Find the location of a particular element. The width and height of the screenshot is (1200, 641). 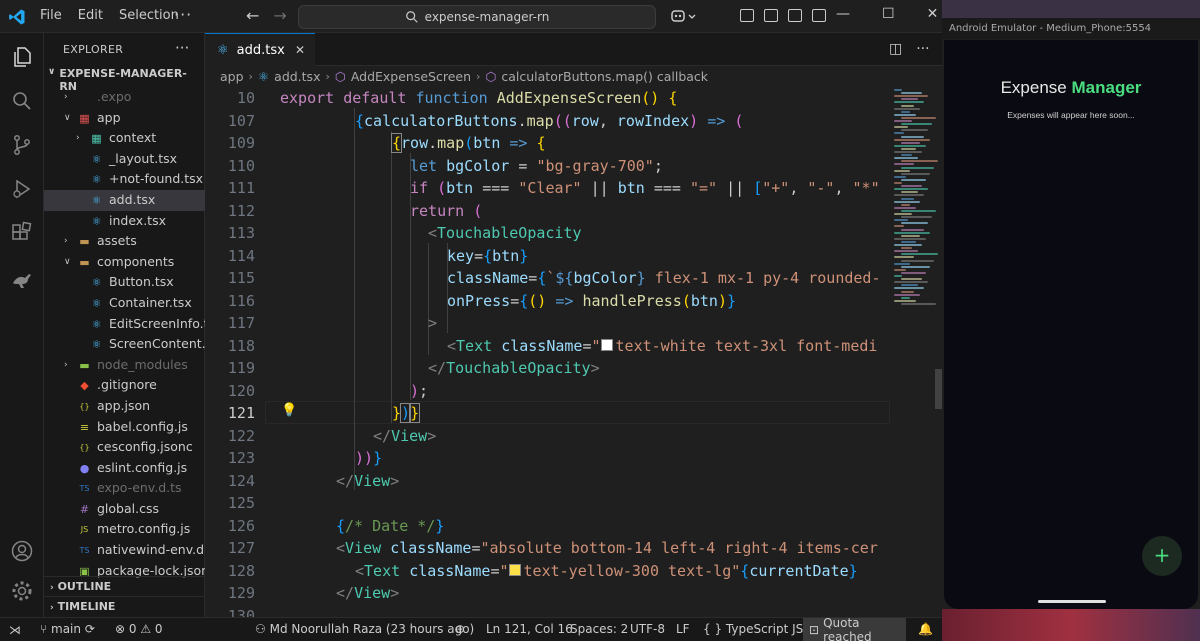

explorer-item-label: index.tsx is located at coordinates (137, 220).